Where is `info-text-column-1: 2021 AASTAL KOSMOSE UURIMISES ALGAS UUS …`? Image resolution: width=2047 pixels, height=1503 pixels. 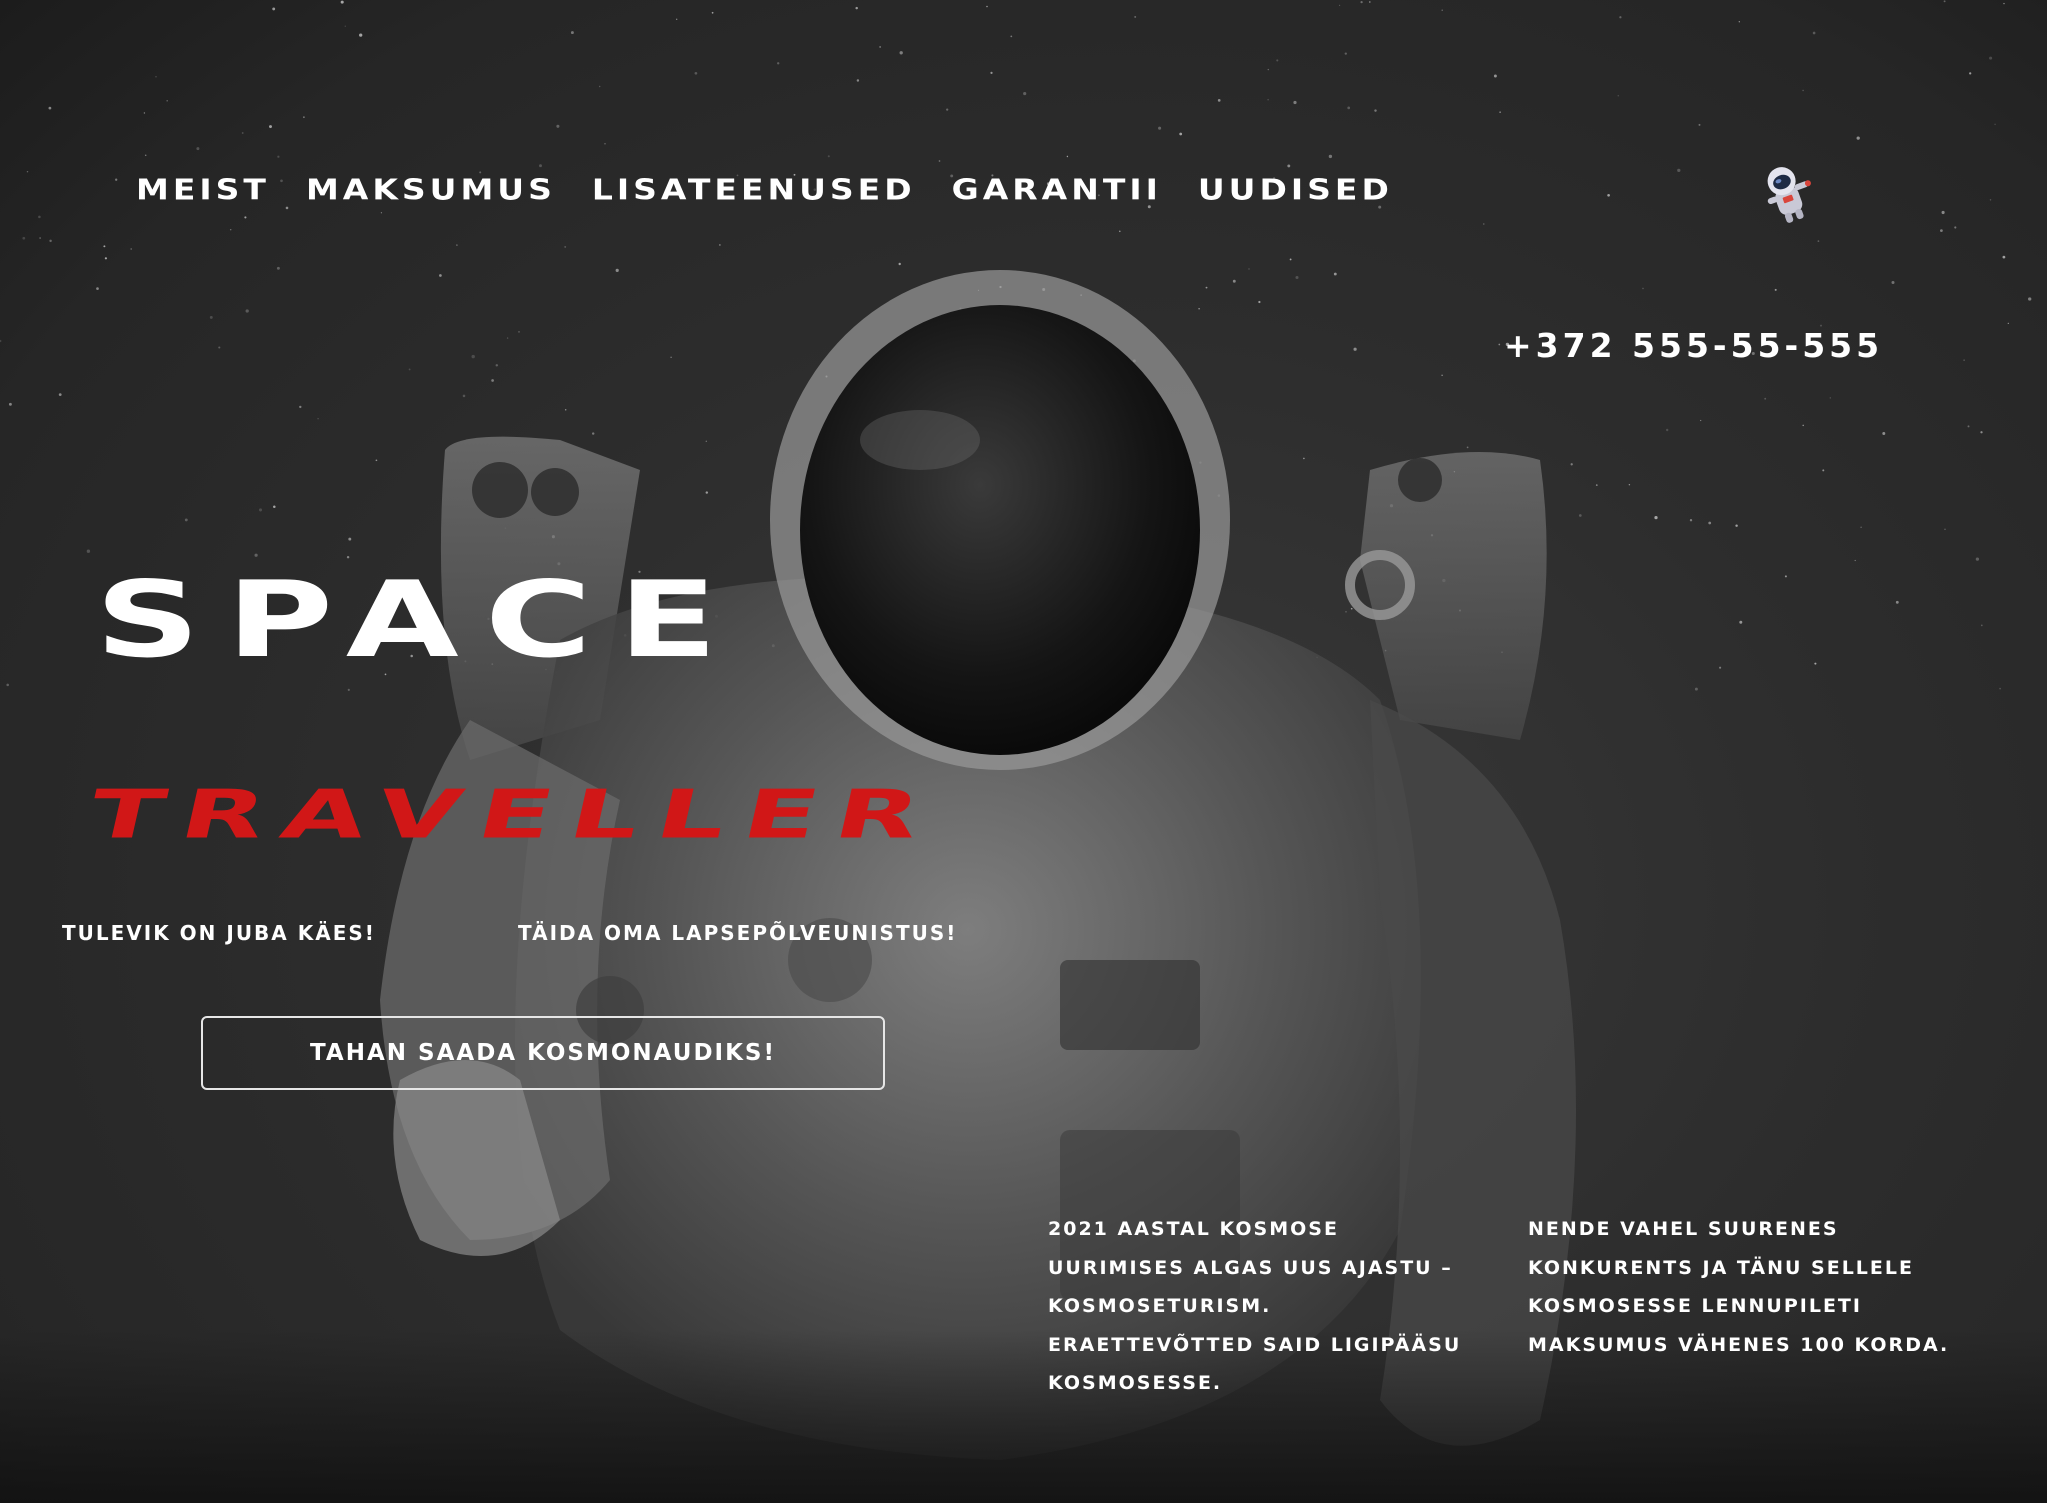
info-text-column-1: 2021 AASTAL KOSMOSE UURIMISES ALGAS UUS … is located at coordinates (1255, 1306).